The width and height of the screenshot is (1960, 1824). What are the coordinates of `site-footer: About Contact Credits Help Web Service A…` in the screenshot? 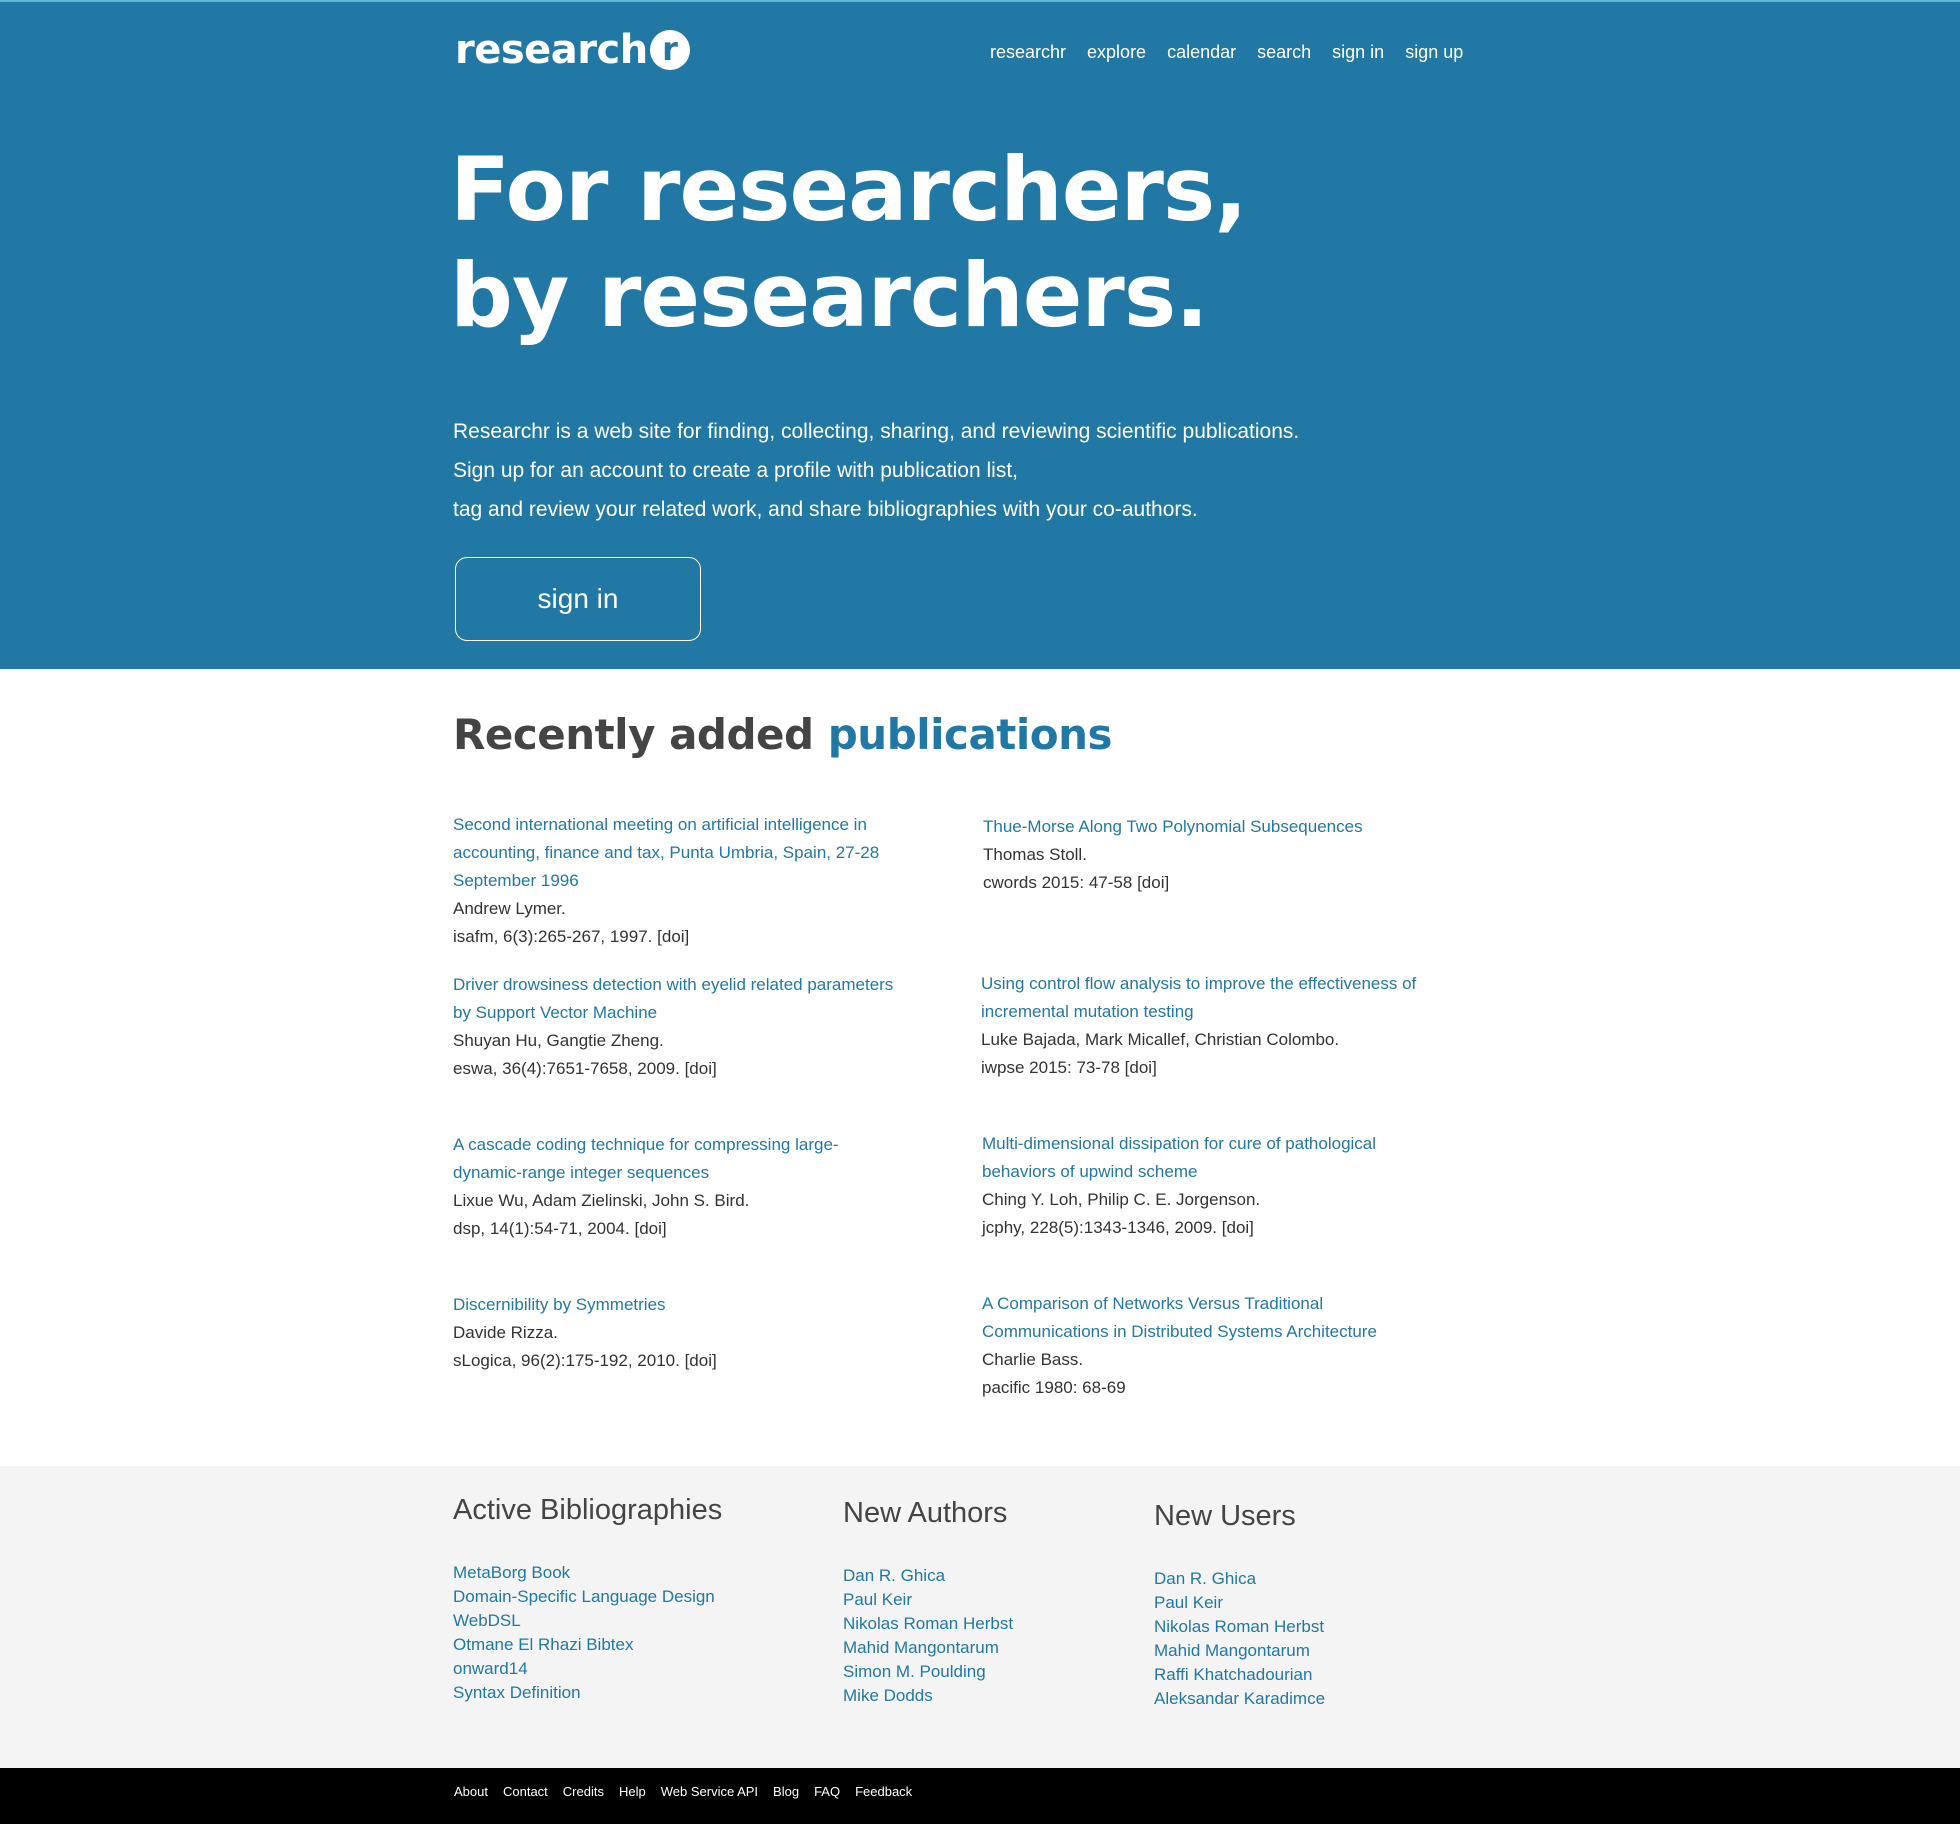 It's located at (980, 1796).